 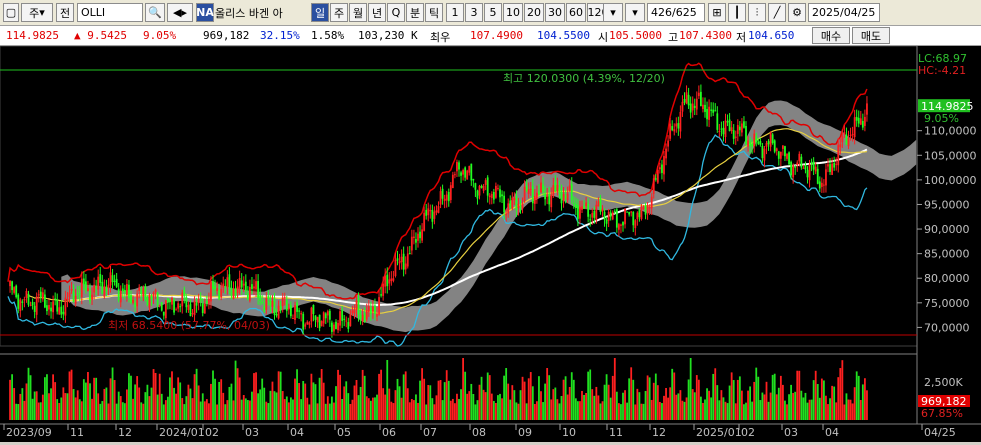 What do you see at coordinates (603, 37) in the screenshot?
I see `open-label: 시` at bounding box center [603, 37].